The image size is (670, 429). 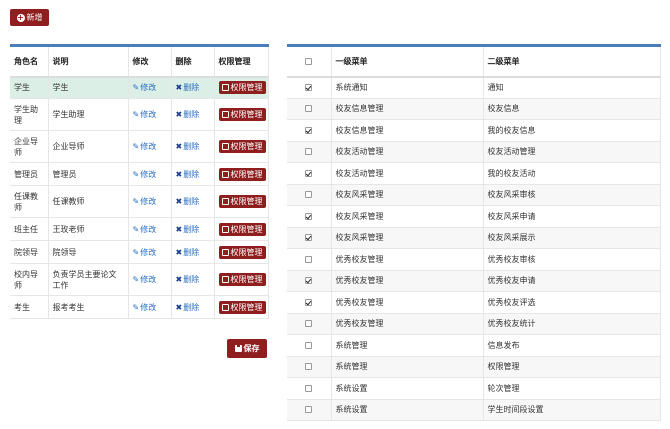 What do you see at coordinates (34, 17) in the screenshot?
I see `add-button-label: 新增` at bounding box center [34, 17].